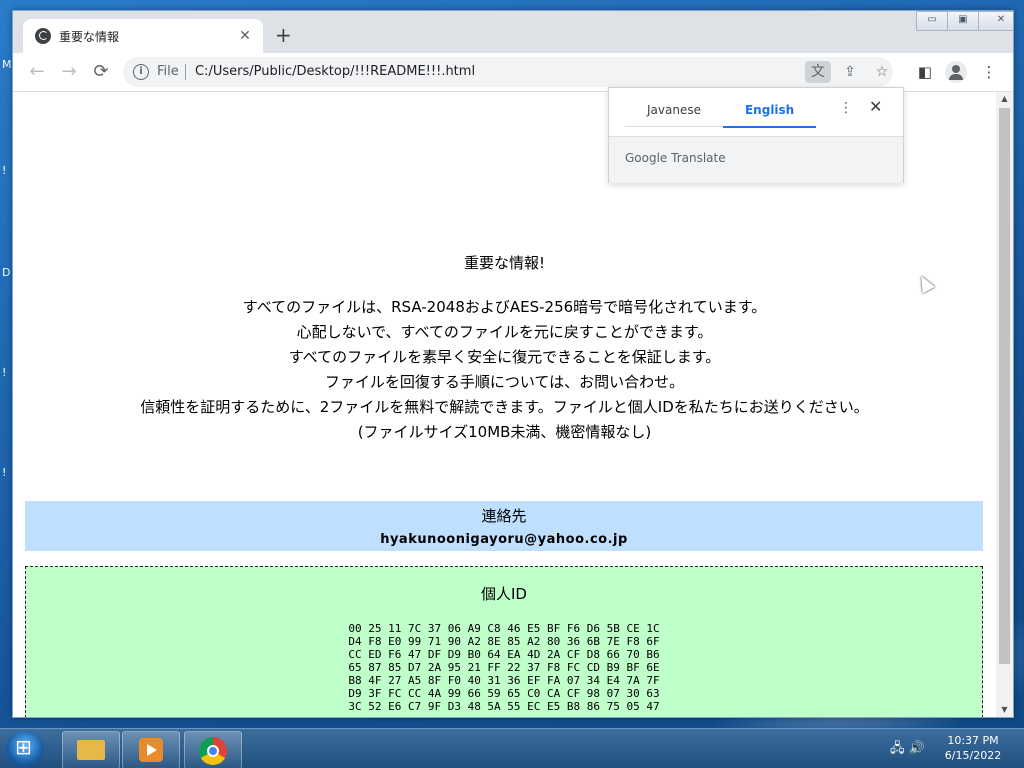  I want to click on translate-icon: 文, so click(818, 72).